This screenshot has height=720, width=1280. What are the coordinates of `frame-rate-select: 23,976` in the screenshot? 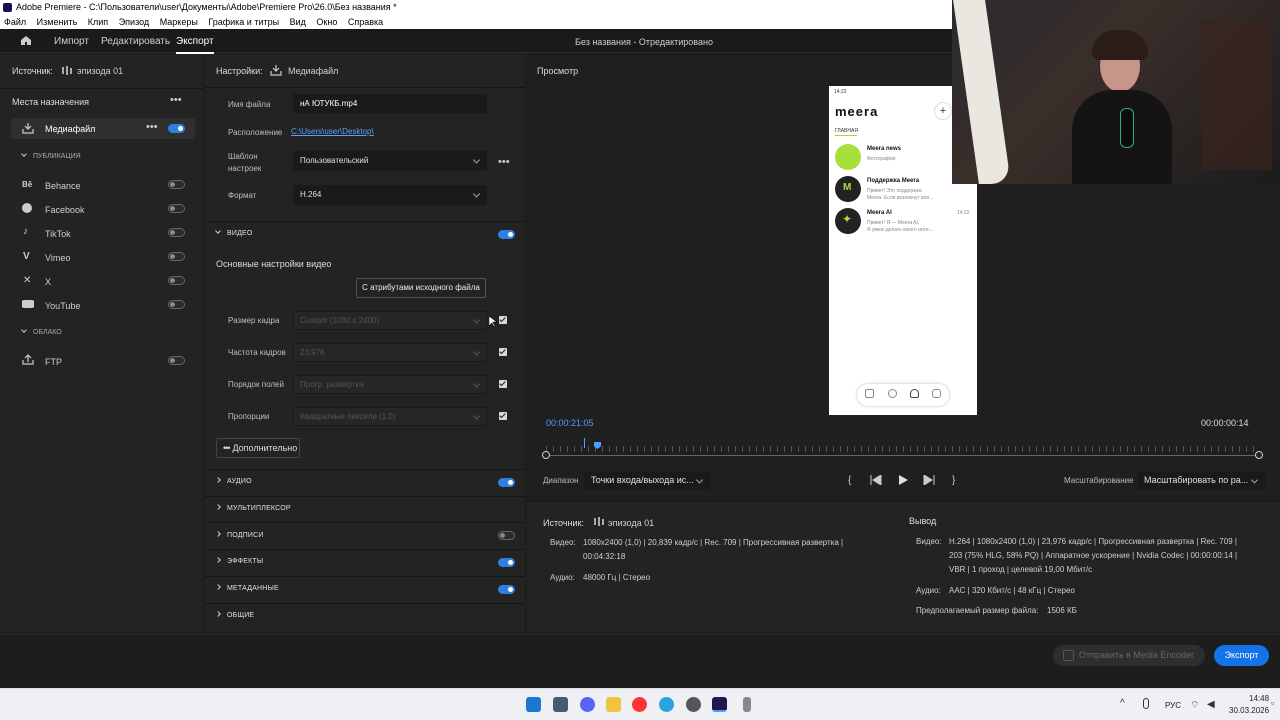 It's located at (390, 352).